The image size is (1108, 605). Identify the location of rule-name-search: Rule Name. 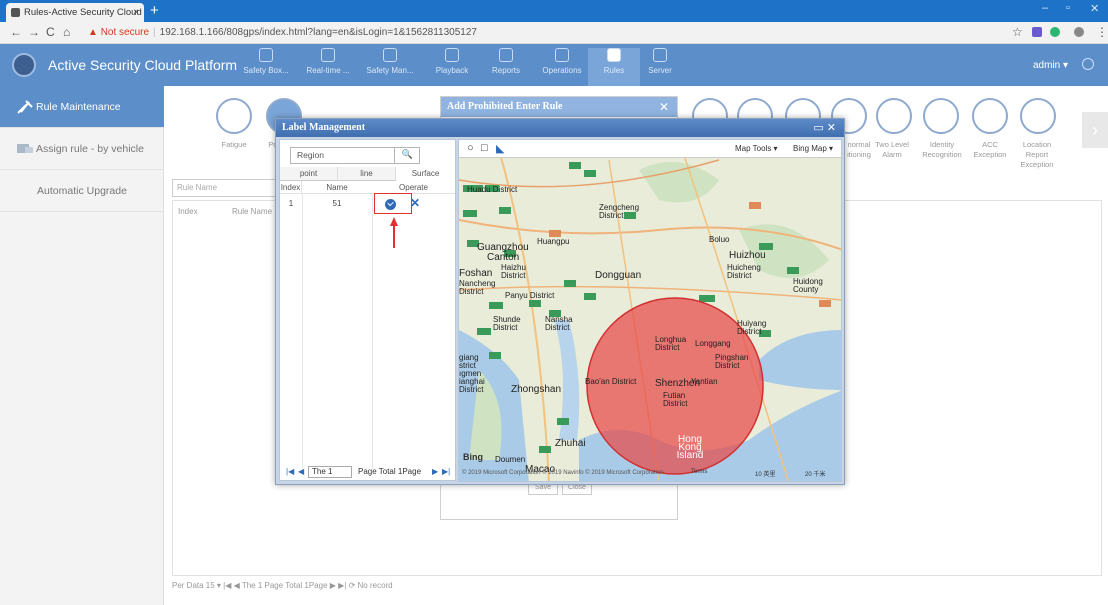
(227, 188).